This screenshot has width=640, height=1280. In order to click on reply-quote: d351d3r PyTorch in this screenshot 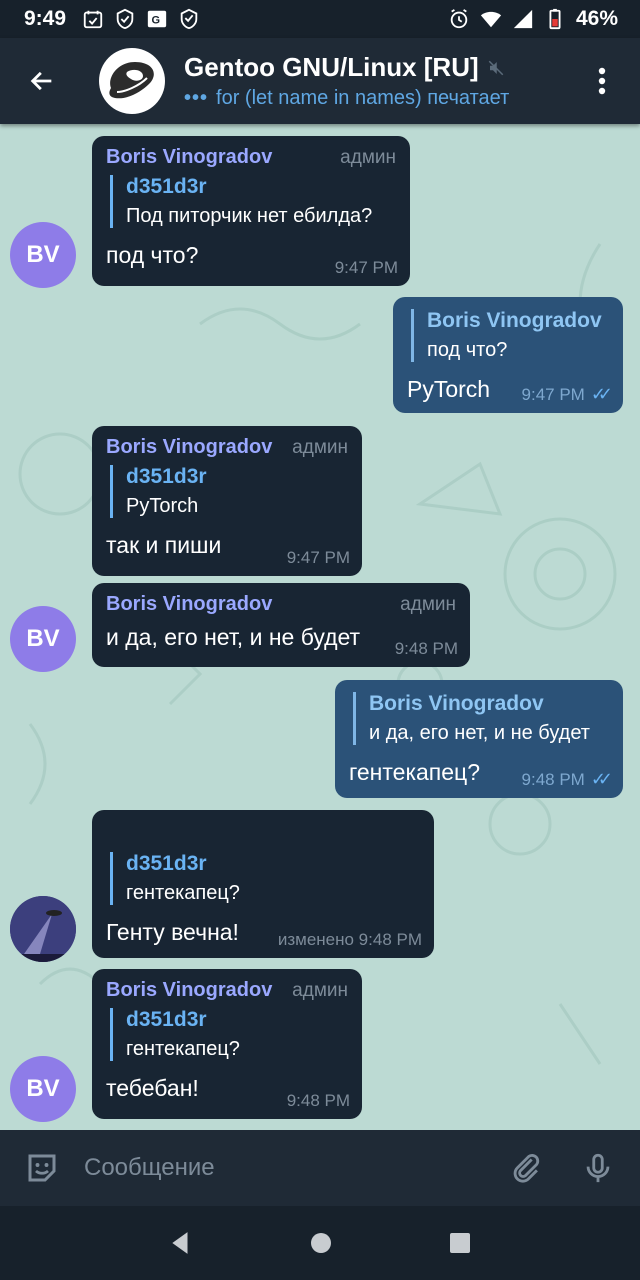, I will do `click(229, 491)`.